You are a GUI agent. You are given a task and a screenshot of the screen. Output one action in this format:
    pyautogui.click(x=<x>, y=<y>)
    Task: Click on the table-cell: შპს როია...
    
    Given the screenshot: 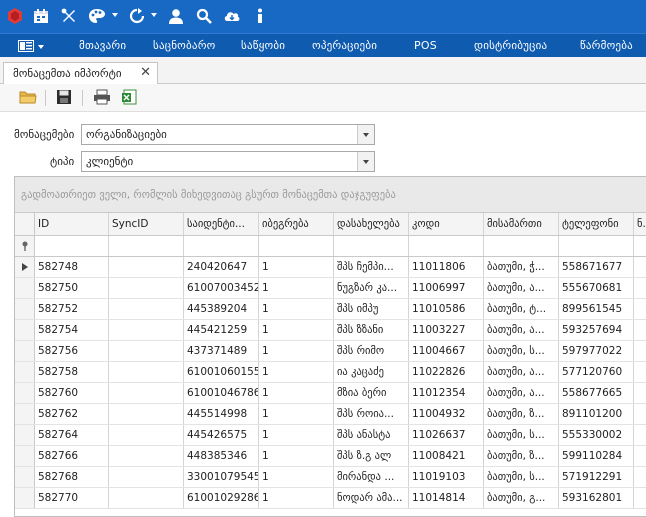 What is the action you would take?
    pyautogui.click(x=371, y=414)
    